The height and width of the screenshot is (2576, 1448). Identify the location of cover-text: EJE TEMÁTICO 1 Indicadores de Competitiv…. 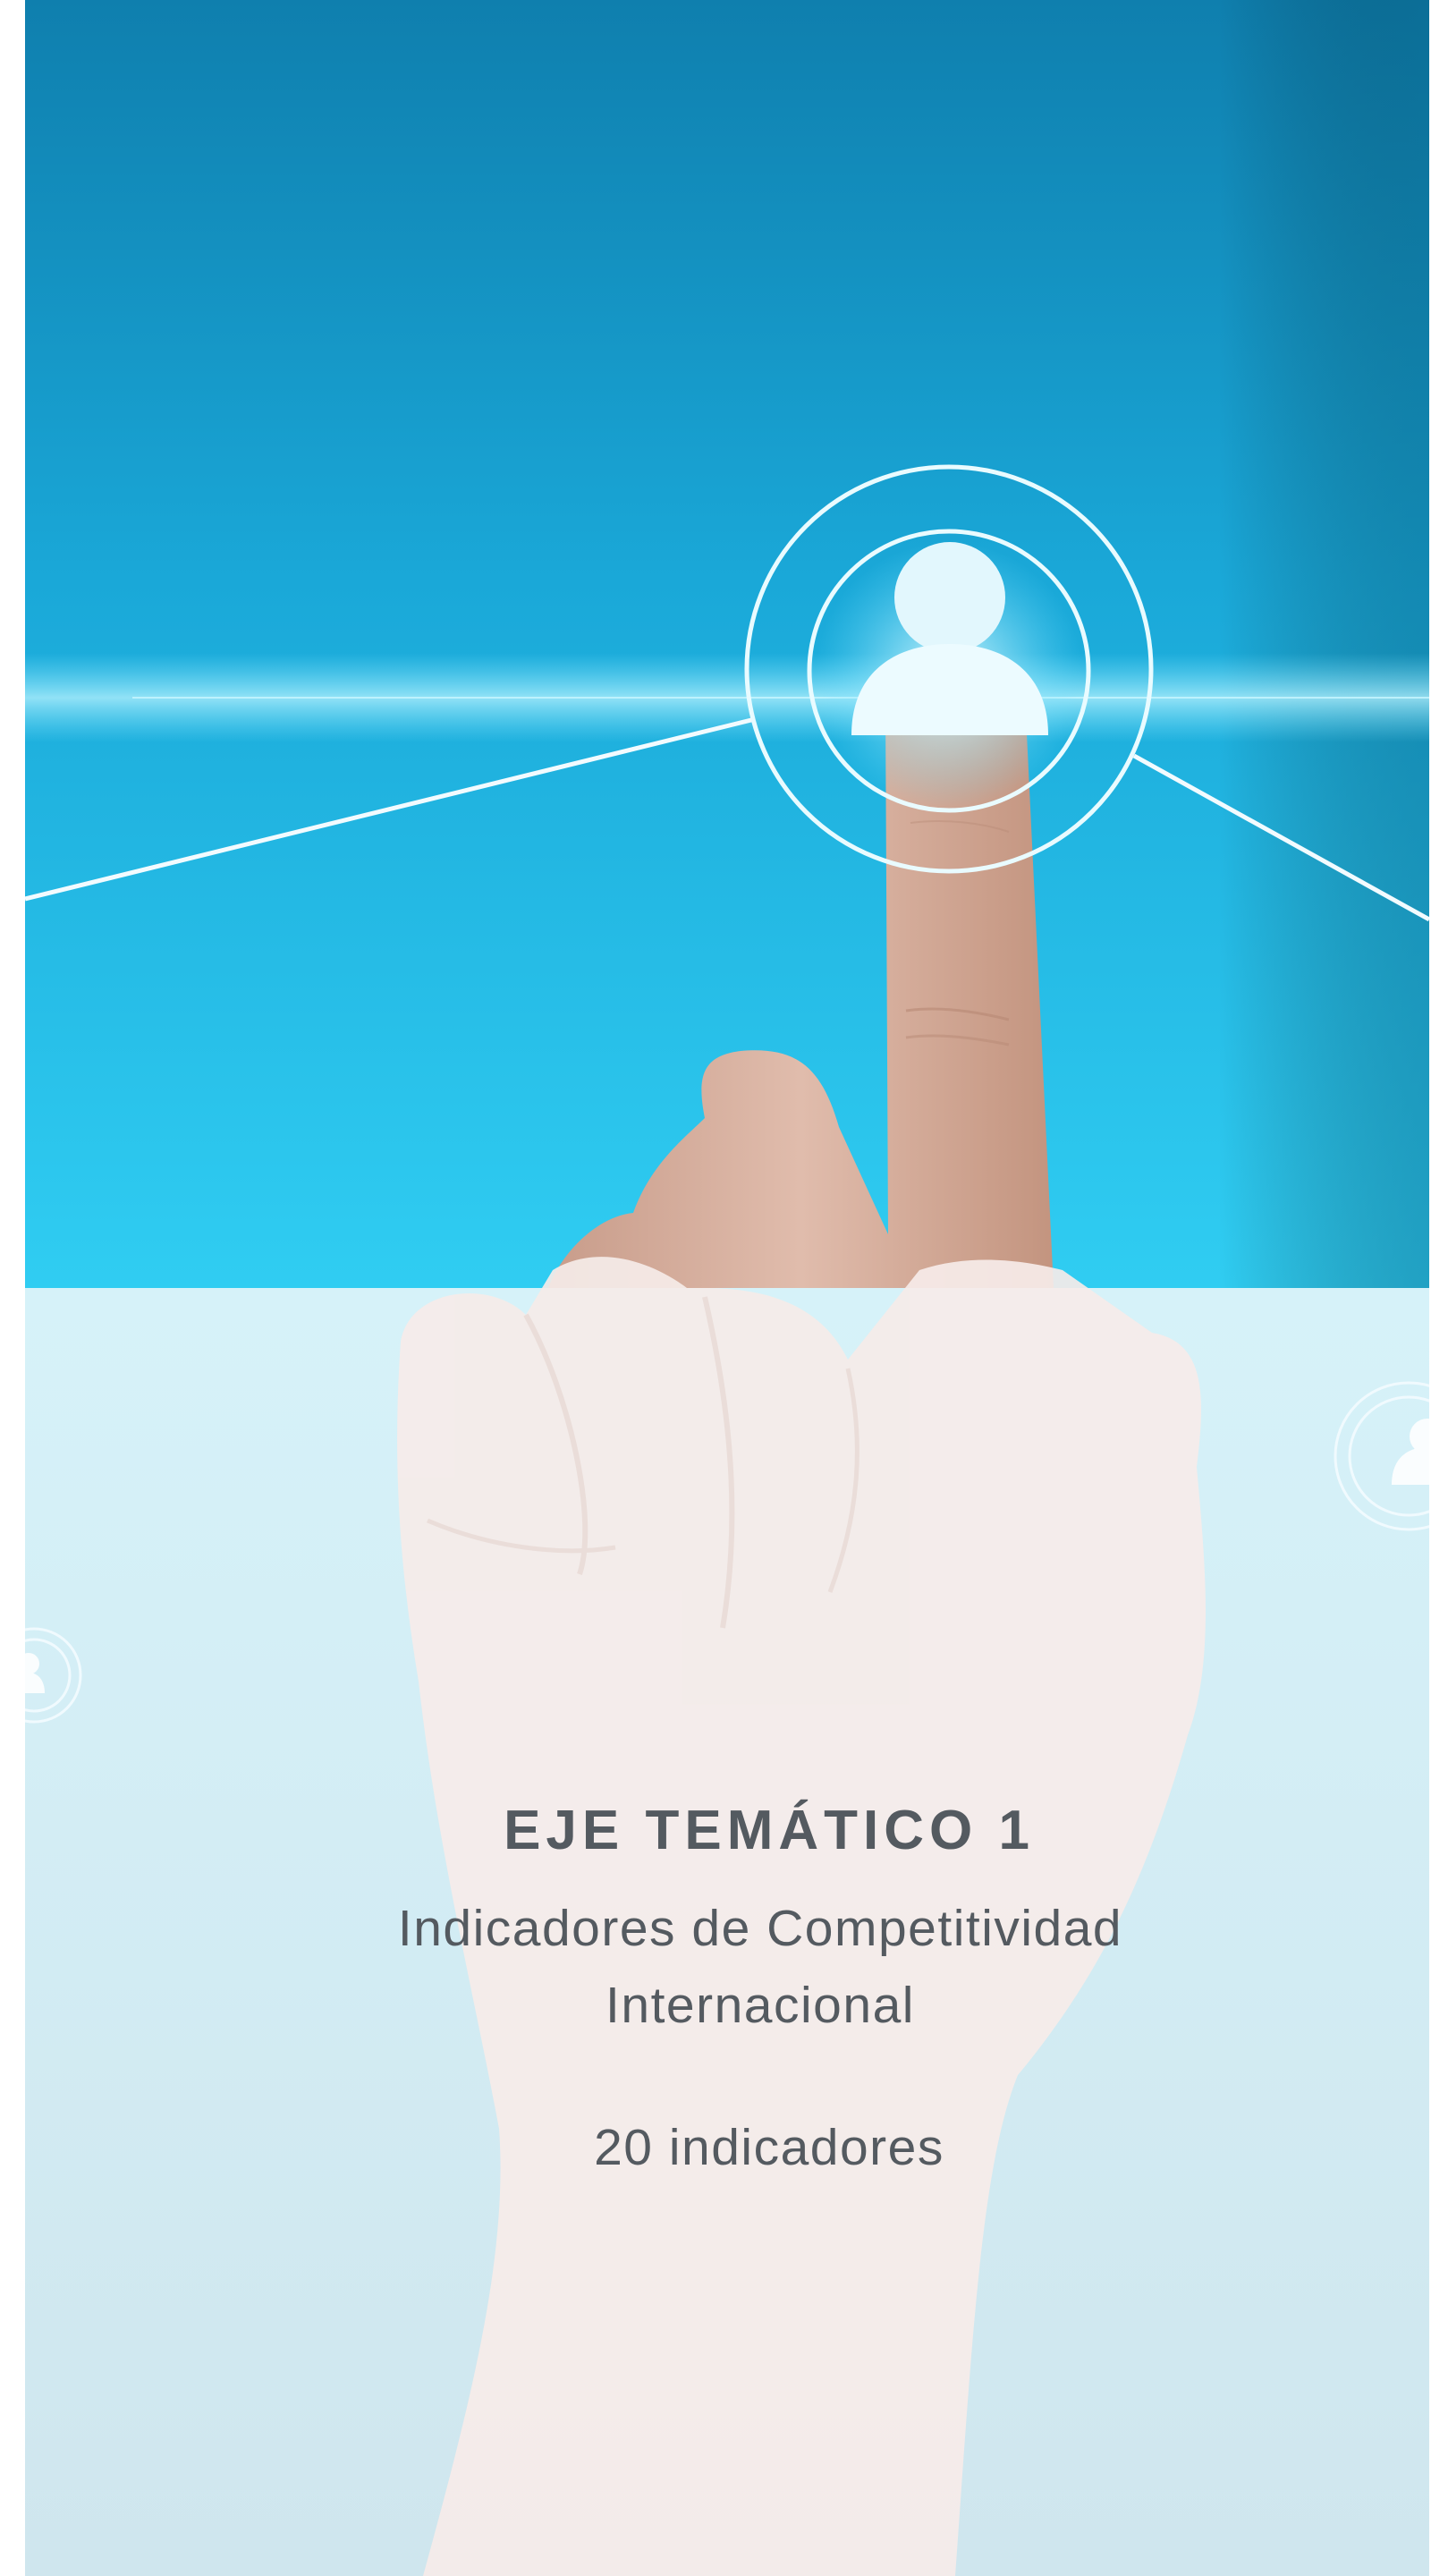
(733, 1988).